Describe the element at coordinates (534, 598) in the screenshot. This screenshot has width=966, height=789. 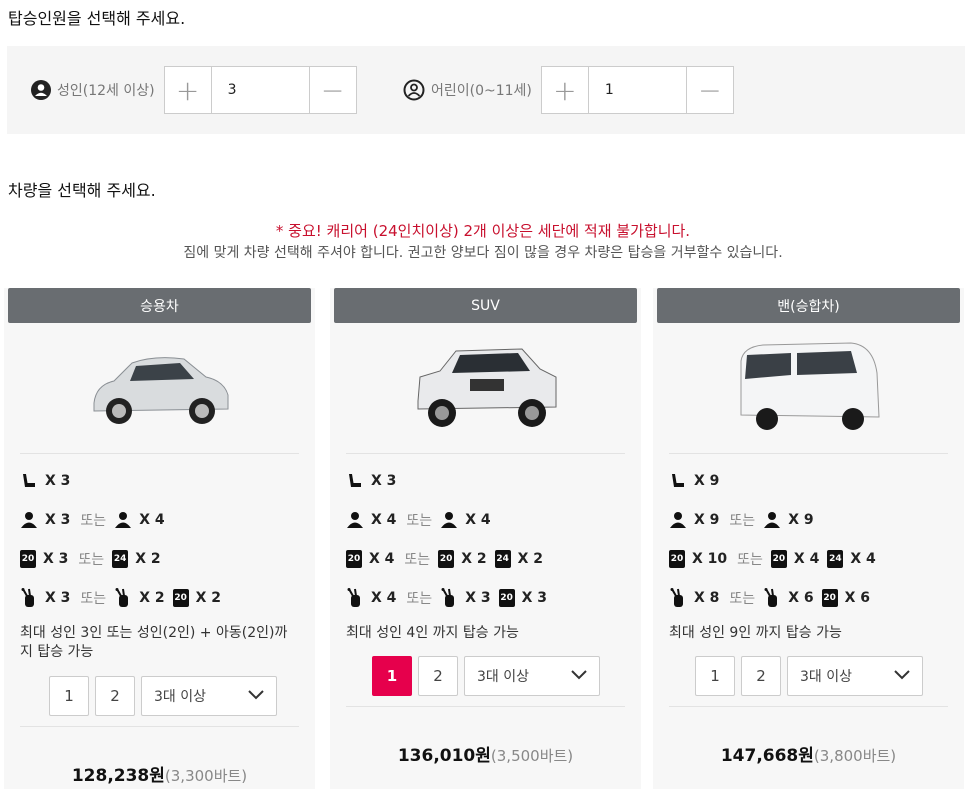
I see `golf-luggage-count: X 3` at that location.